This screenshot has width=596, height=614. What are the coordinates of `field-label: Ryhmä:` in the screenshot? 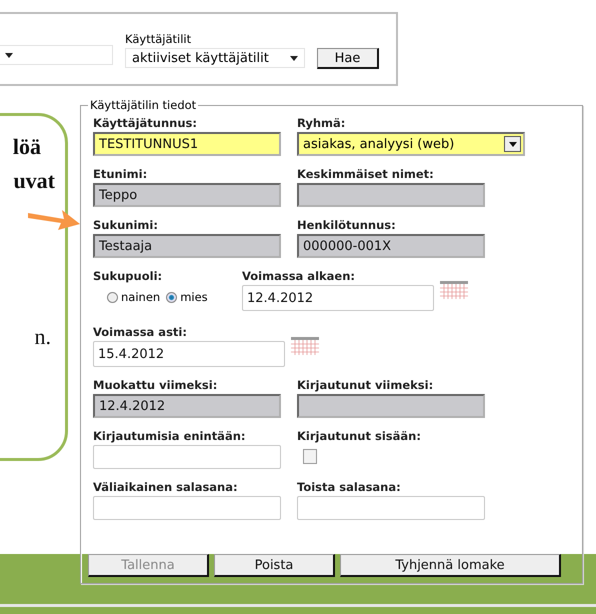 It's located at (321, 123).